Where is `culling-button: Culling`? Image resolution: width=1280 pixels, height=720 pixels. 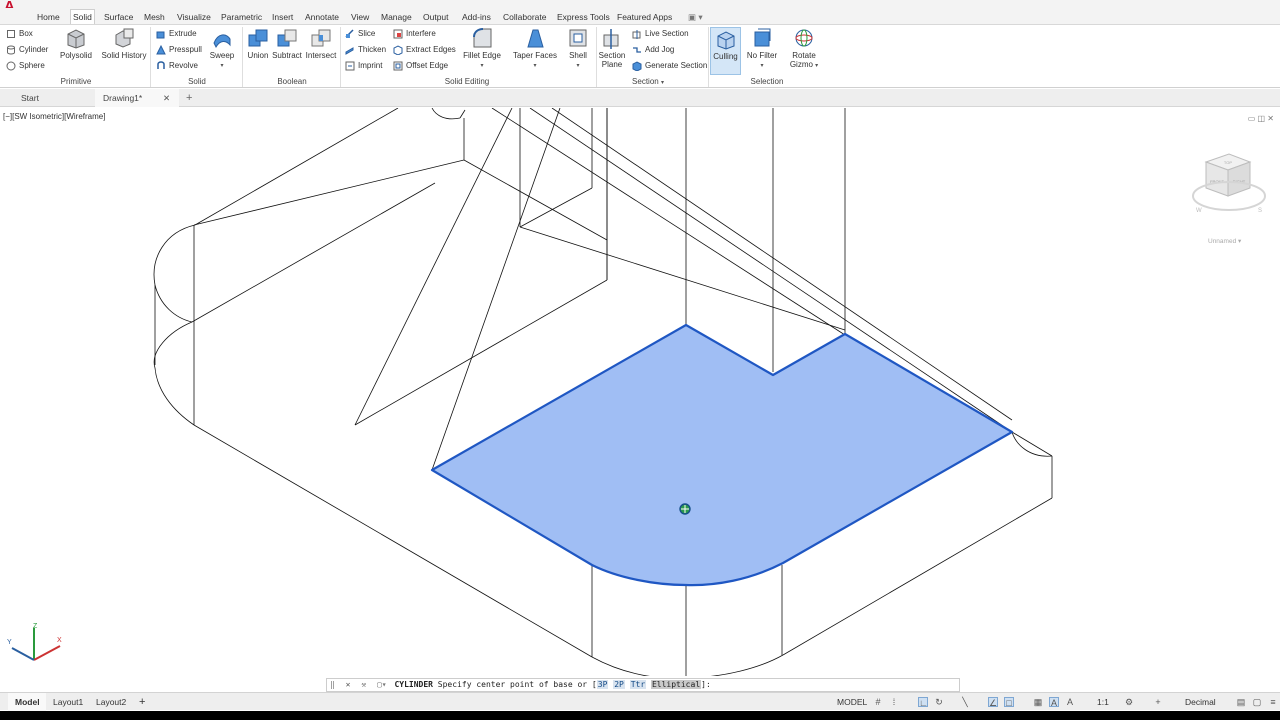 culling-button: Culling is located at coordinates (725, 51).